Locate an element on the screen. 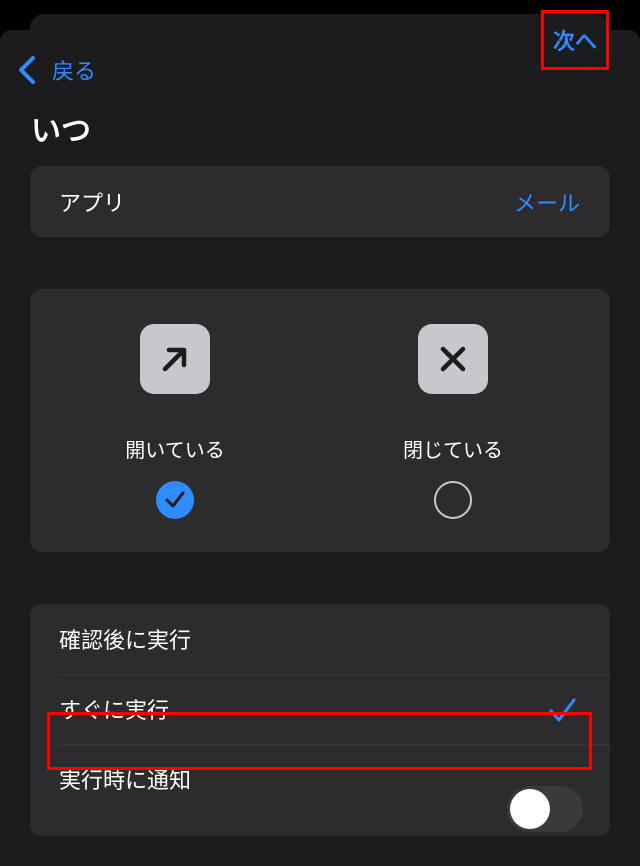 This screenshot has height=866, width=640. x-mark-icon is located at coordinates (453, 359).